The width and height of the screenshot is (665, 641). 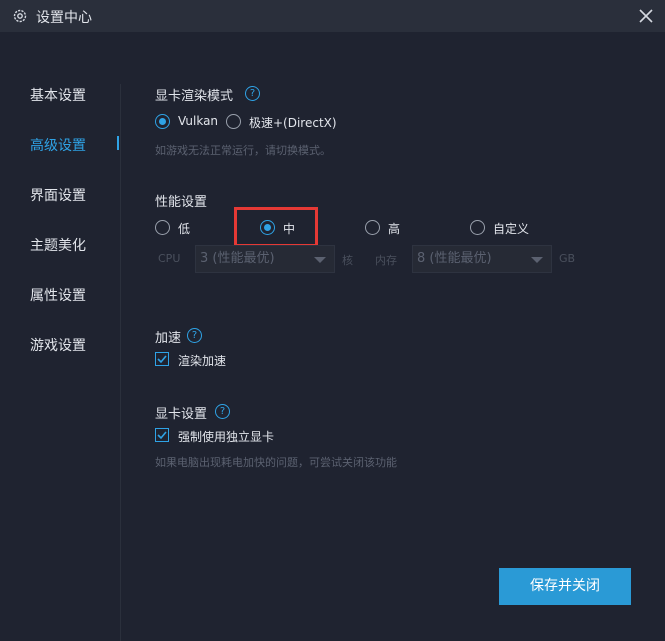 I want to click on sidebar-item-theme: 主题美化, so click(x=58, y=245).